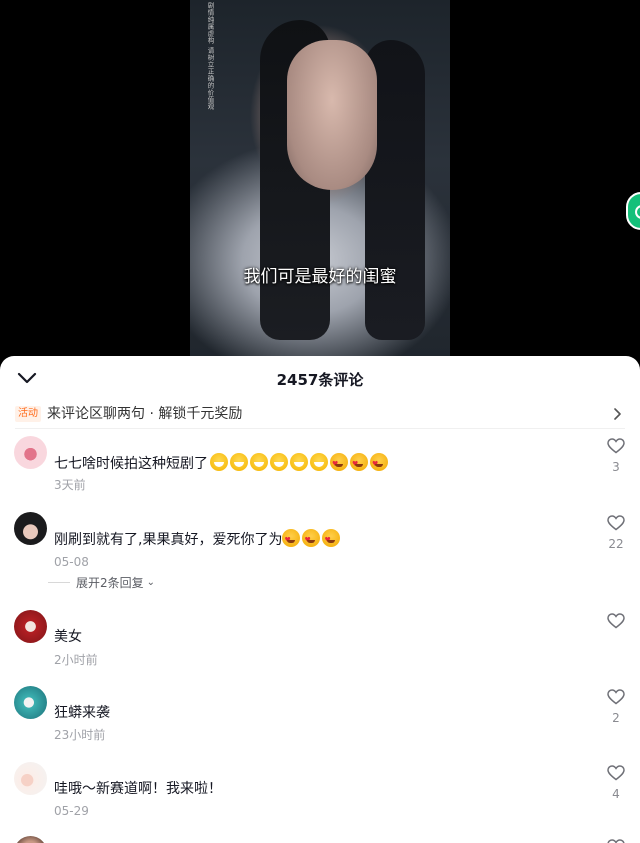 This screenshot has height=843, width=640. I want to click on video-subtitle: 我们可是最好的闺蜜, so click(320, 277).